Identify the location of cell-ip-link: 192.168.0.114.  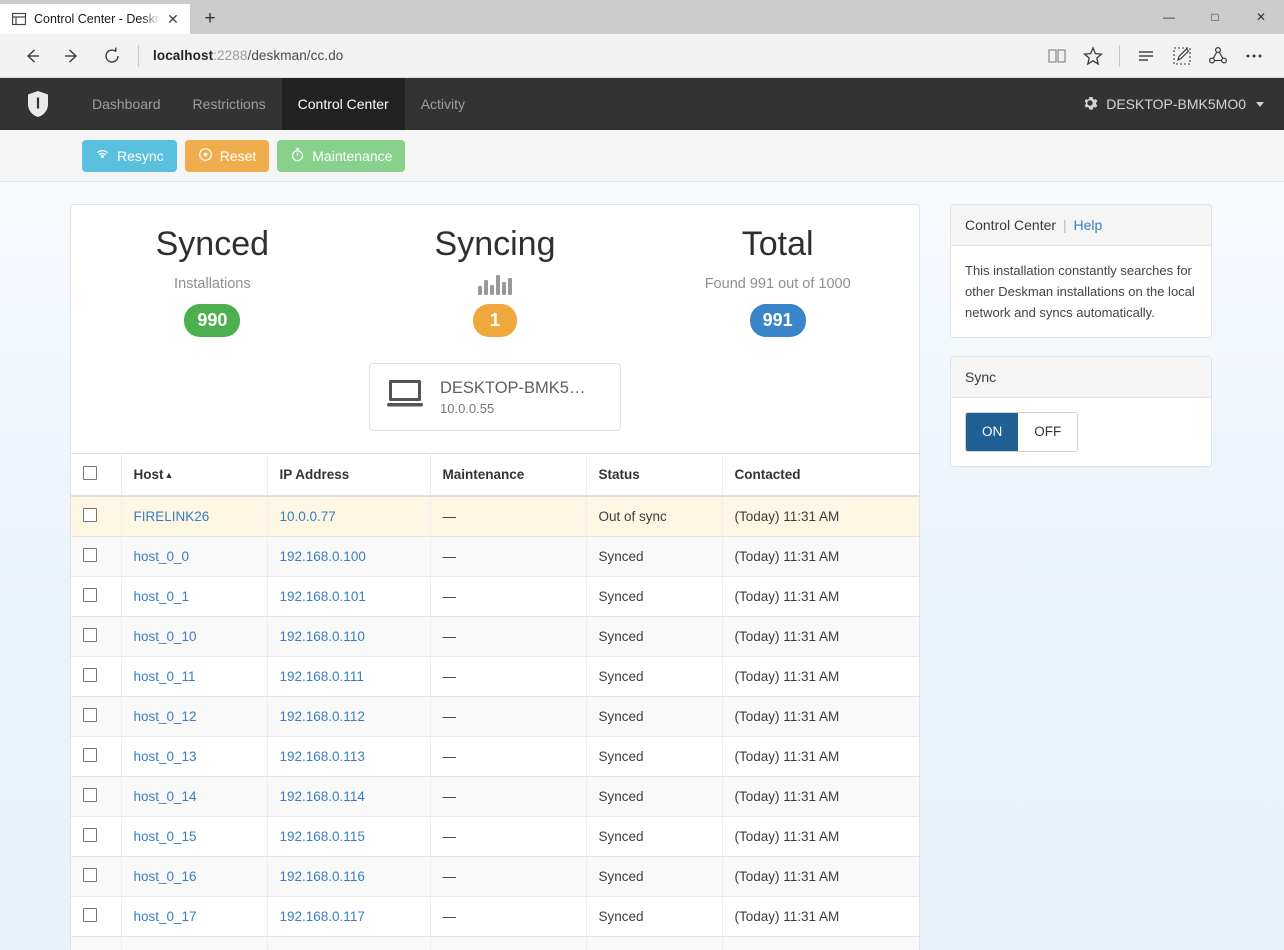
(322, 796).